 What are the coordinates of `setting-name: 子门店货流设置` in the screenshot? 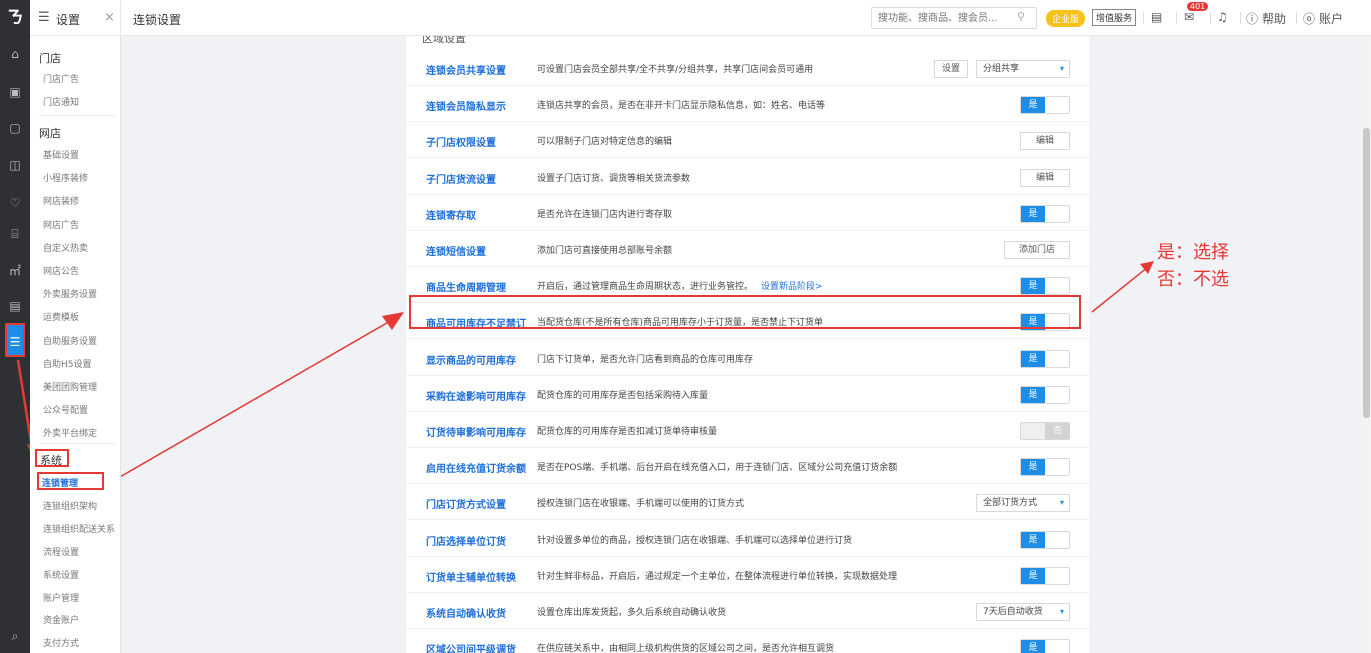 It's located at (461, 178).